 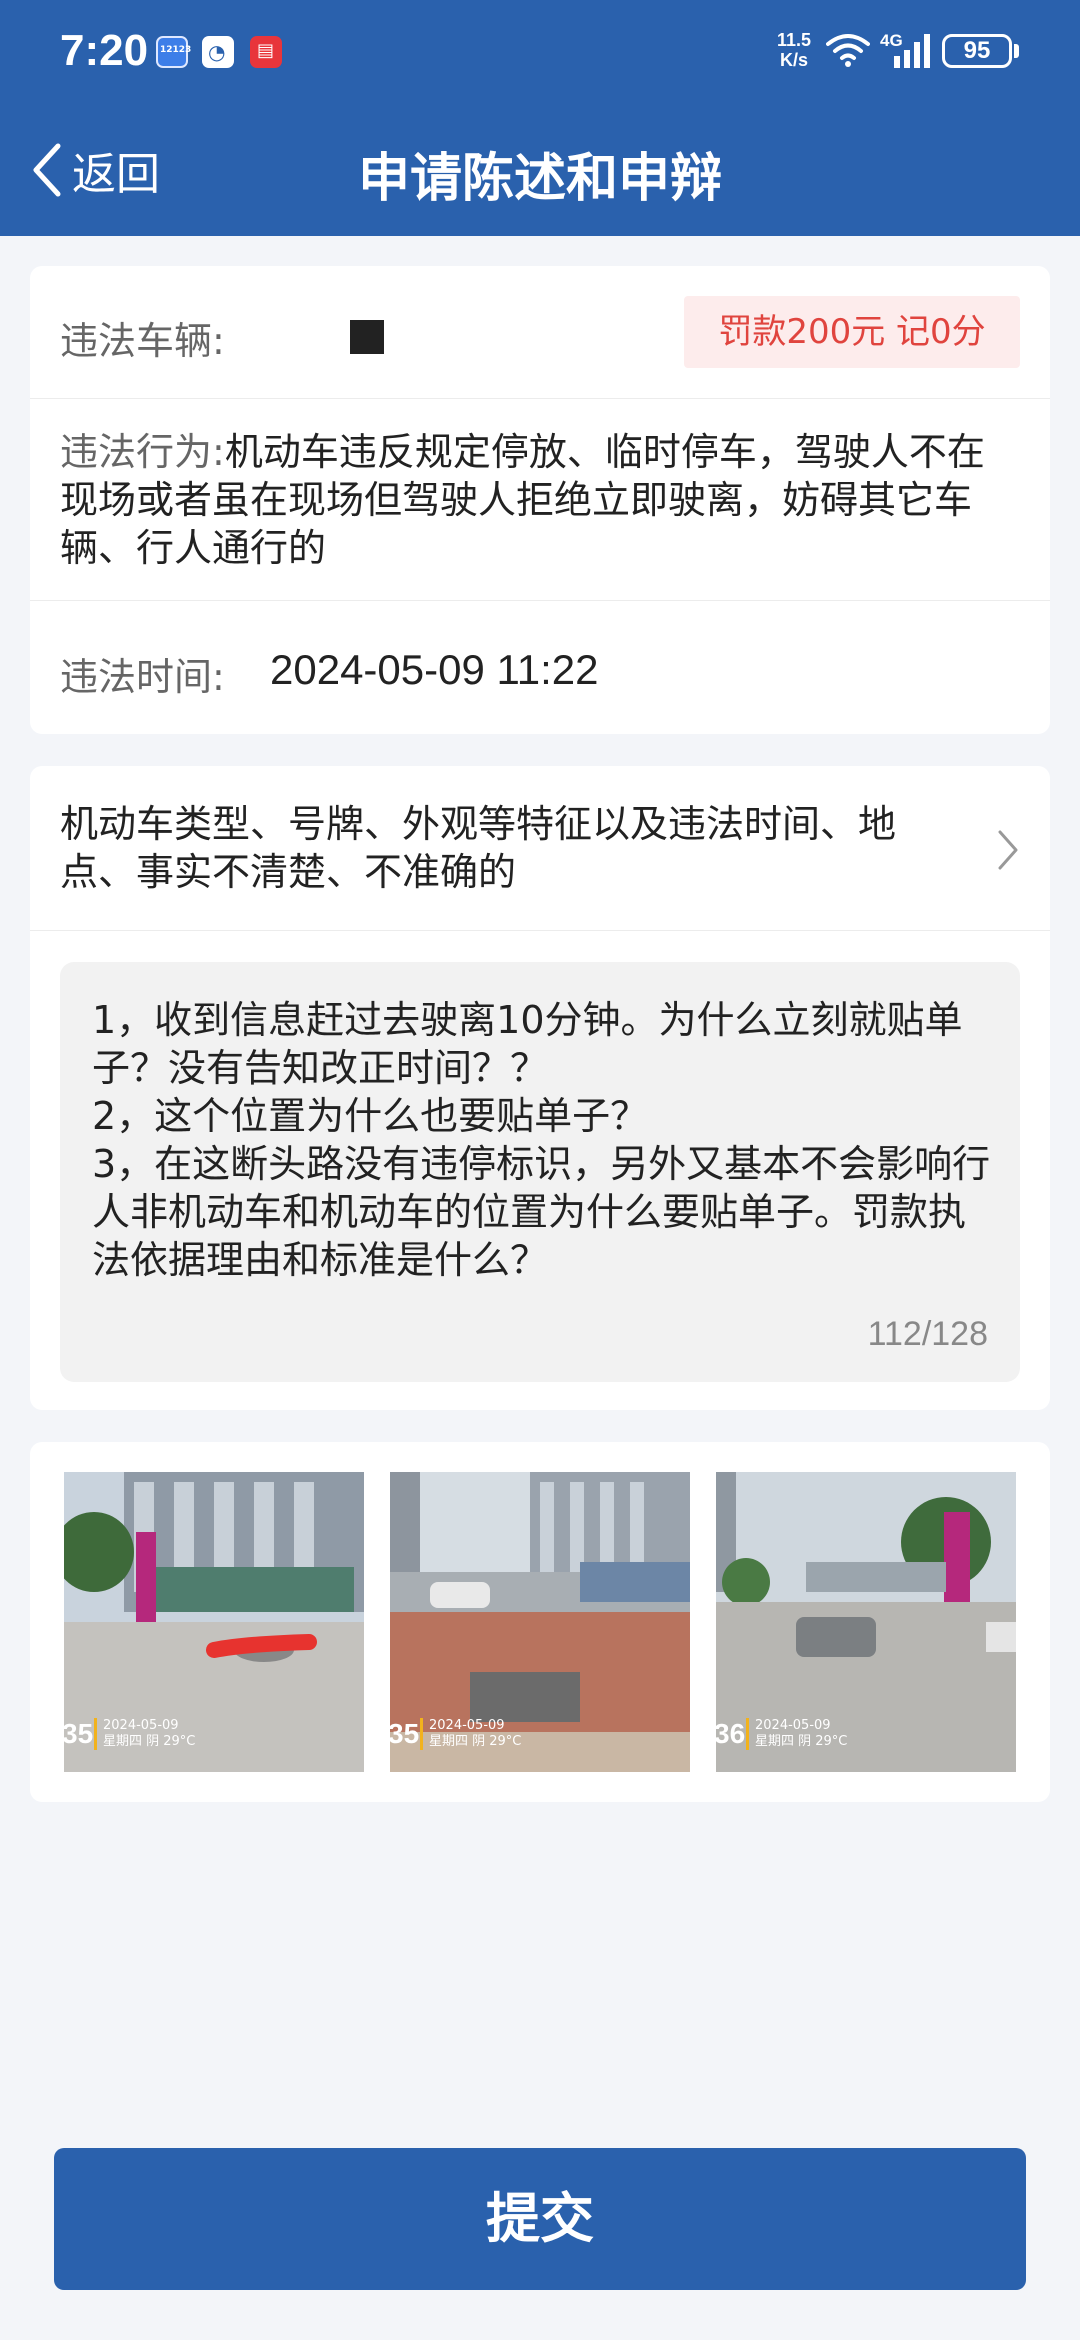 I want to click on fine-badge: 罚款200元 记0分, so click(x=852, y=332).